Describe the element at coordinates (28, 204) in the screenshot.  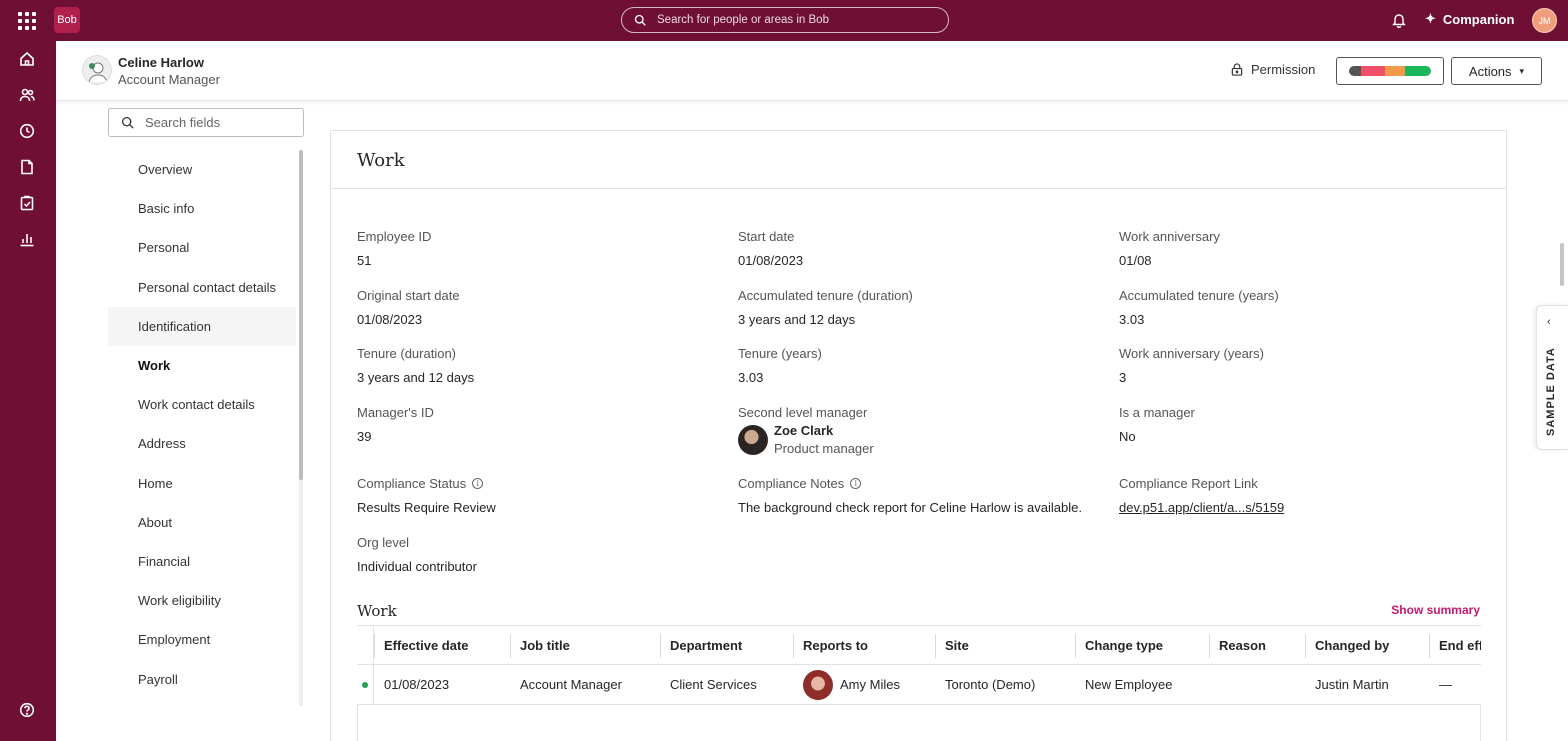
I see `clipboard-icon` at that location.